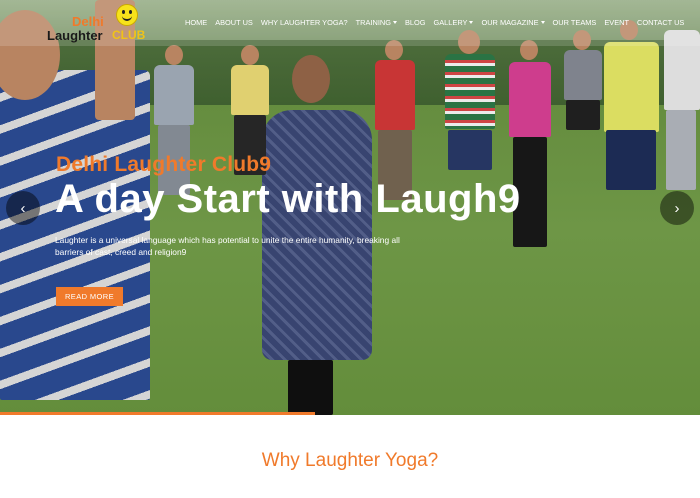  I want to click on nav-contact-us: CONTACT US, so click(660, 22).